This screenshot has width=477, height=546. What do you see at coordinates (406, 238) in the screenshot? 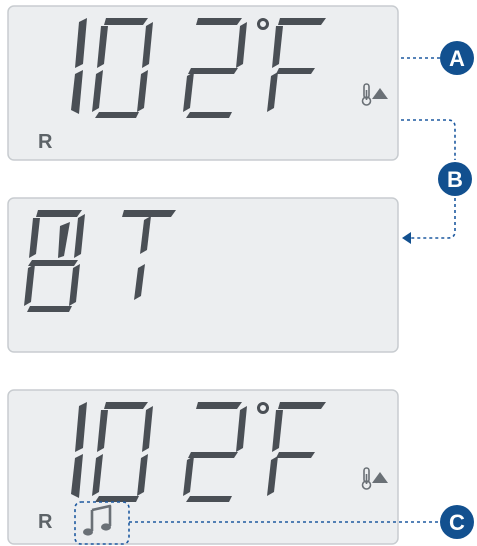
I see `arrow-head-icon` at bounding box center [406, 238].